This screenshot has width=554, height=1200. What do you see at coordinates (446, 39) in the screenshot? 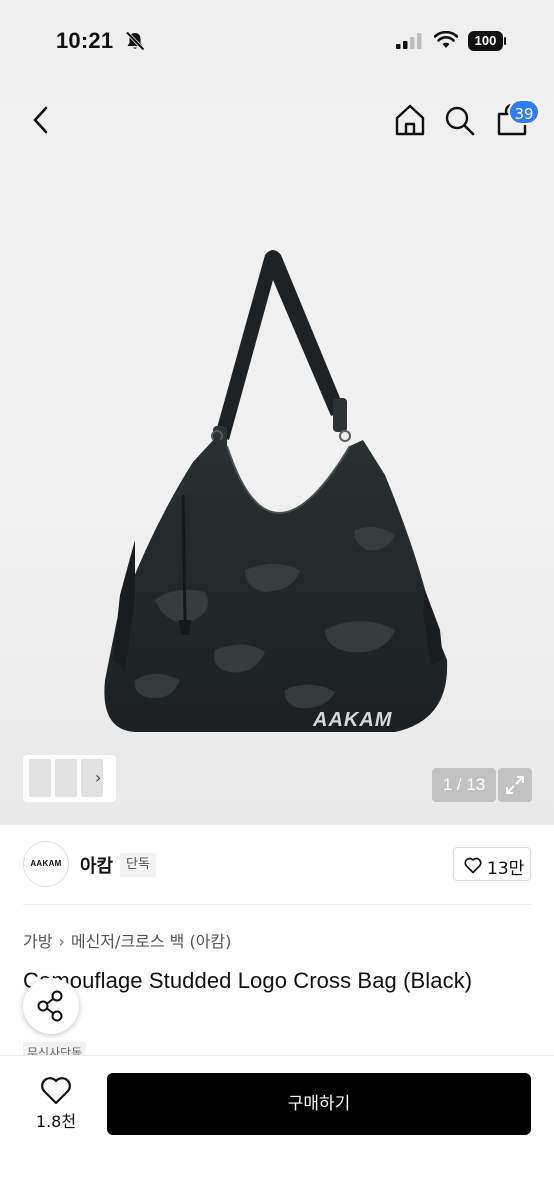
I see `wifi-icon` at bounding box center [446, 39].